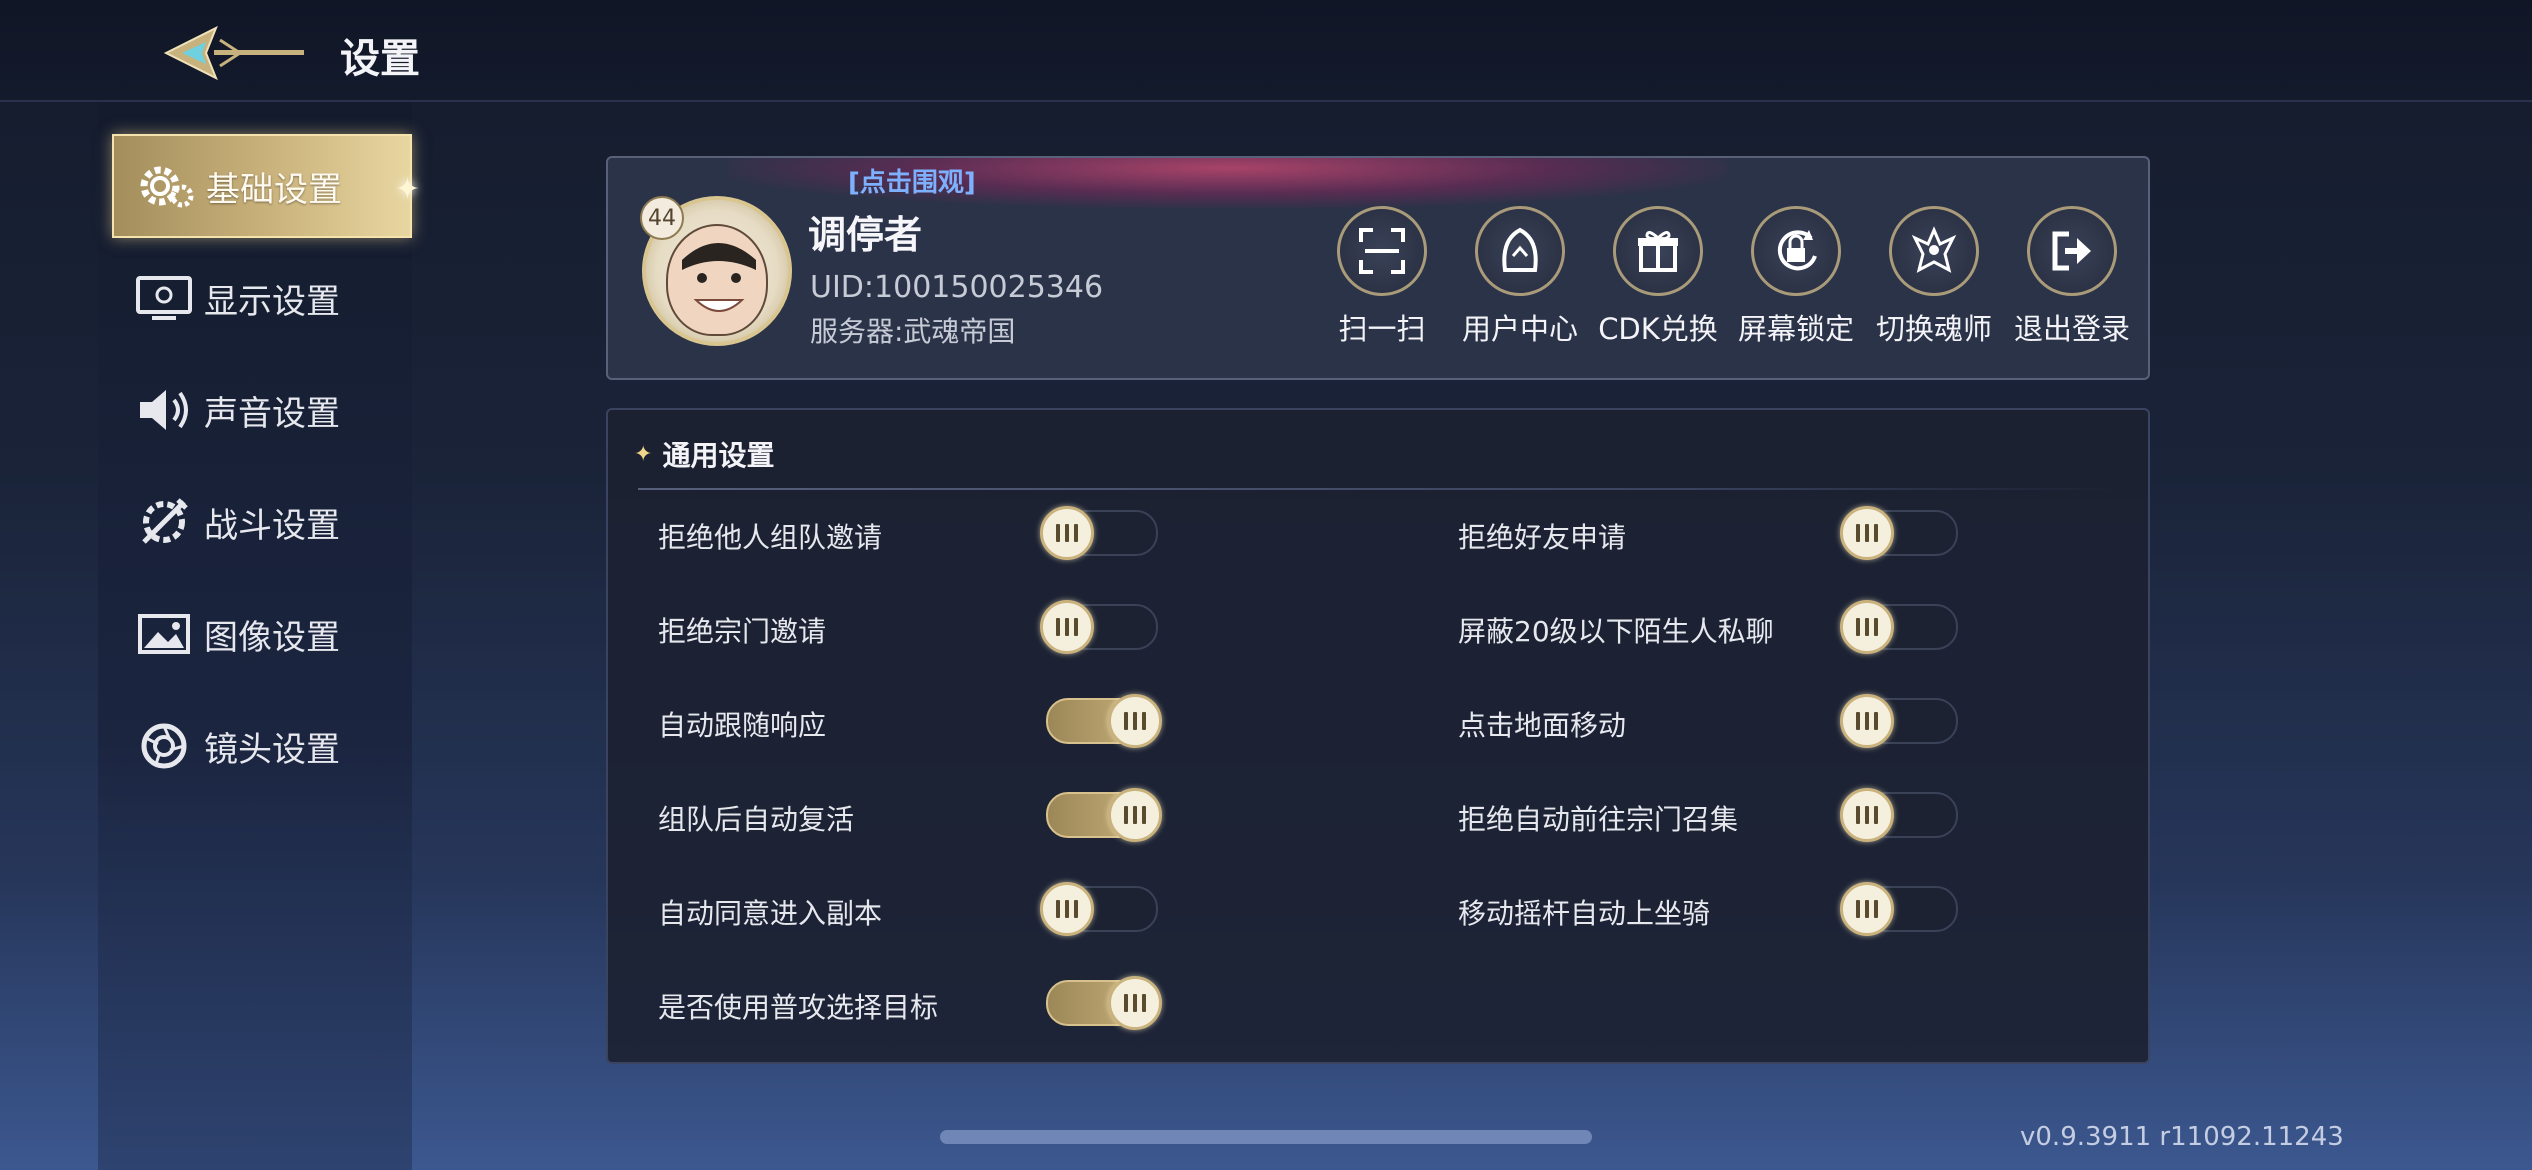  What do you see at coordinates (274, 189) in the screenshot?
I see `sidebar-item-label: 基础设置` at bounding box center [274, 189].